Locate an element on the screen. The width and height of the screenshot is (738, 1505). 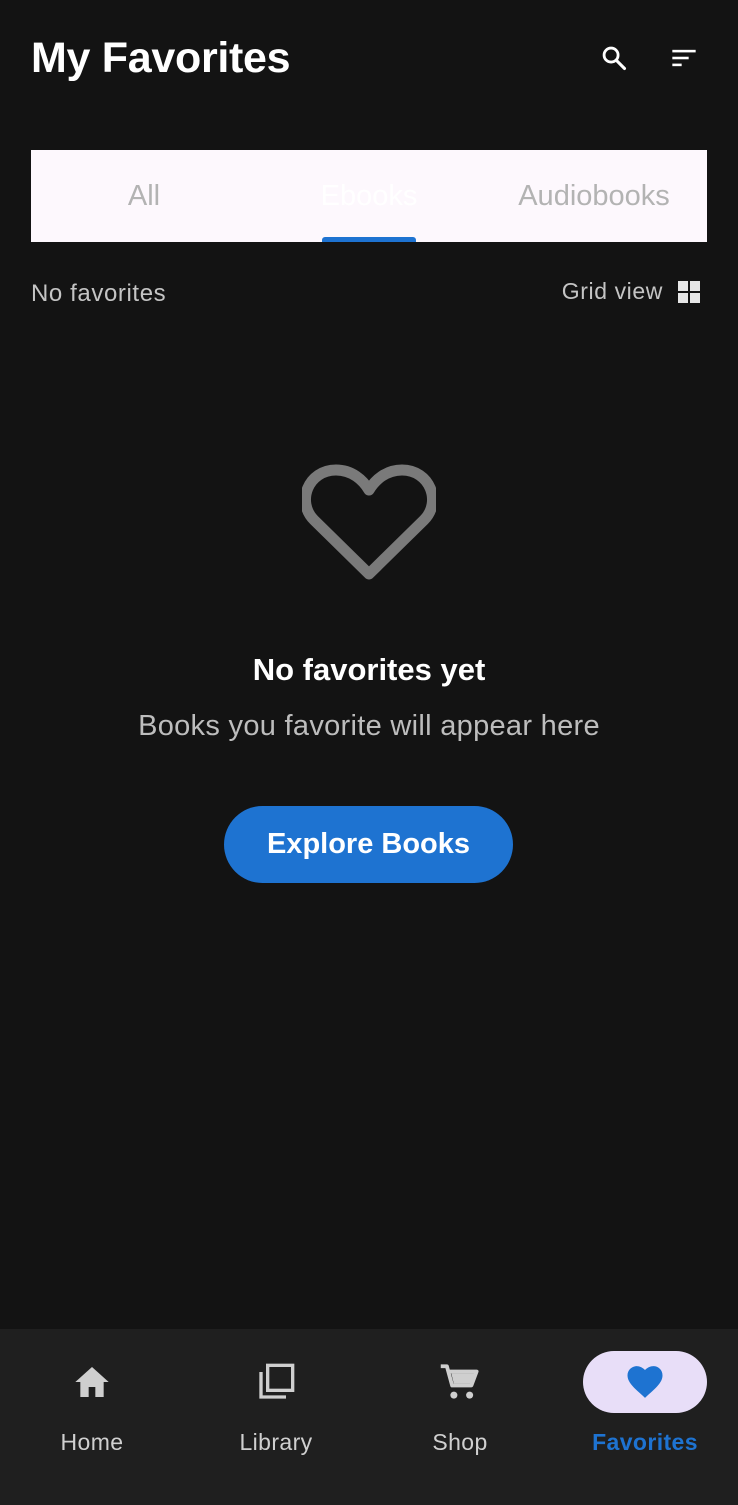
grid-view-icon is located at coordinates (689, 291).